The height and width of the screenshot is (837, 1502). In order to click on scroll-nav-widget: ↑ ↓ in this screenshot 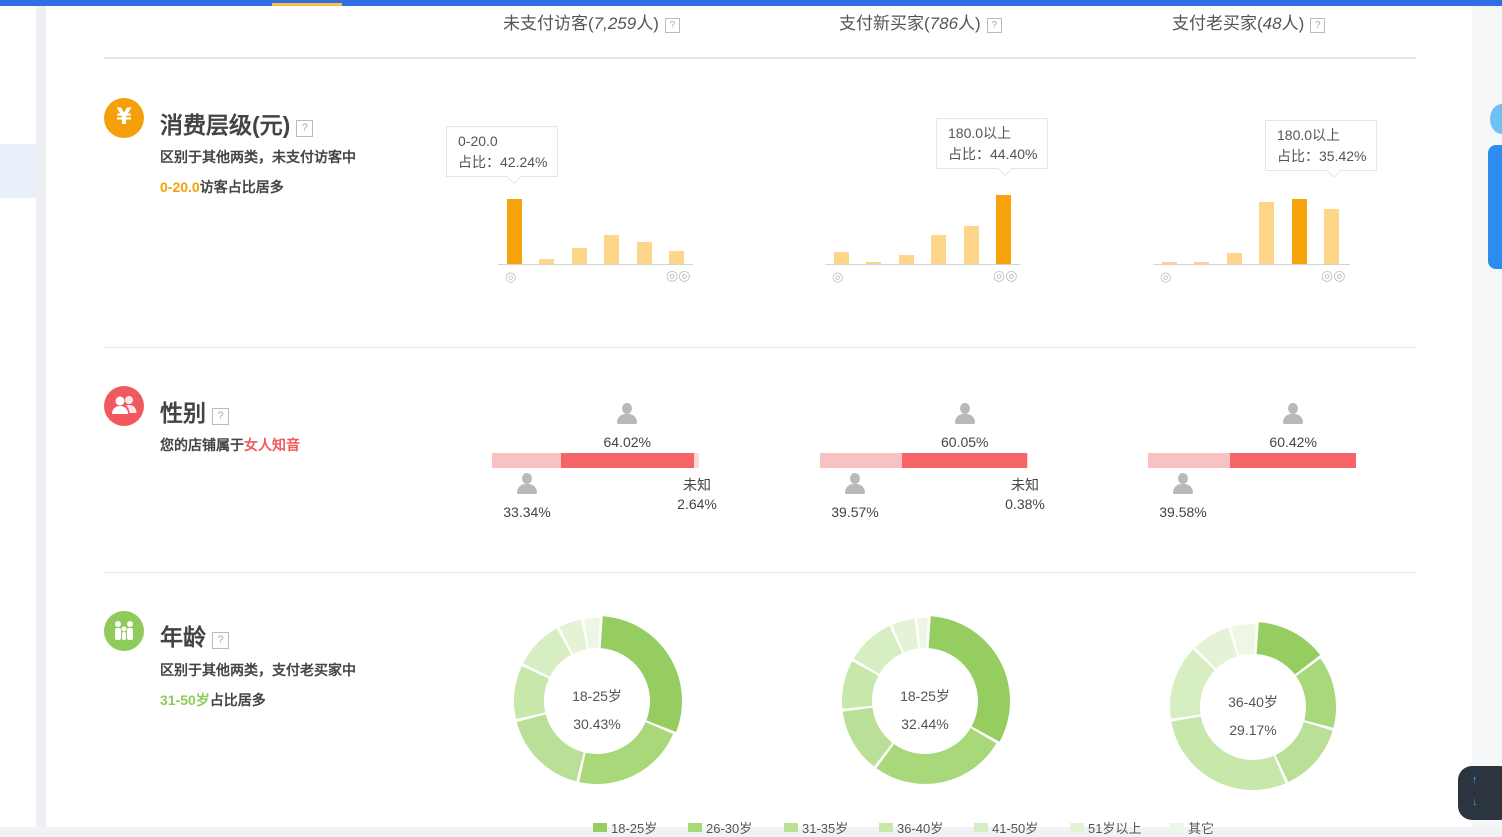, I will do `click(1480, 793)`.